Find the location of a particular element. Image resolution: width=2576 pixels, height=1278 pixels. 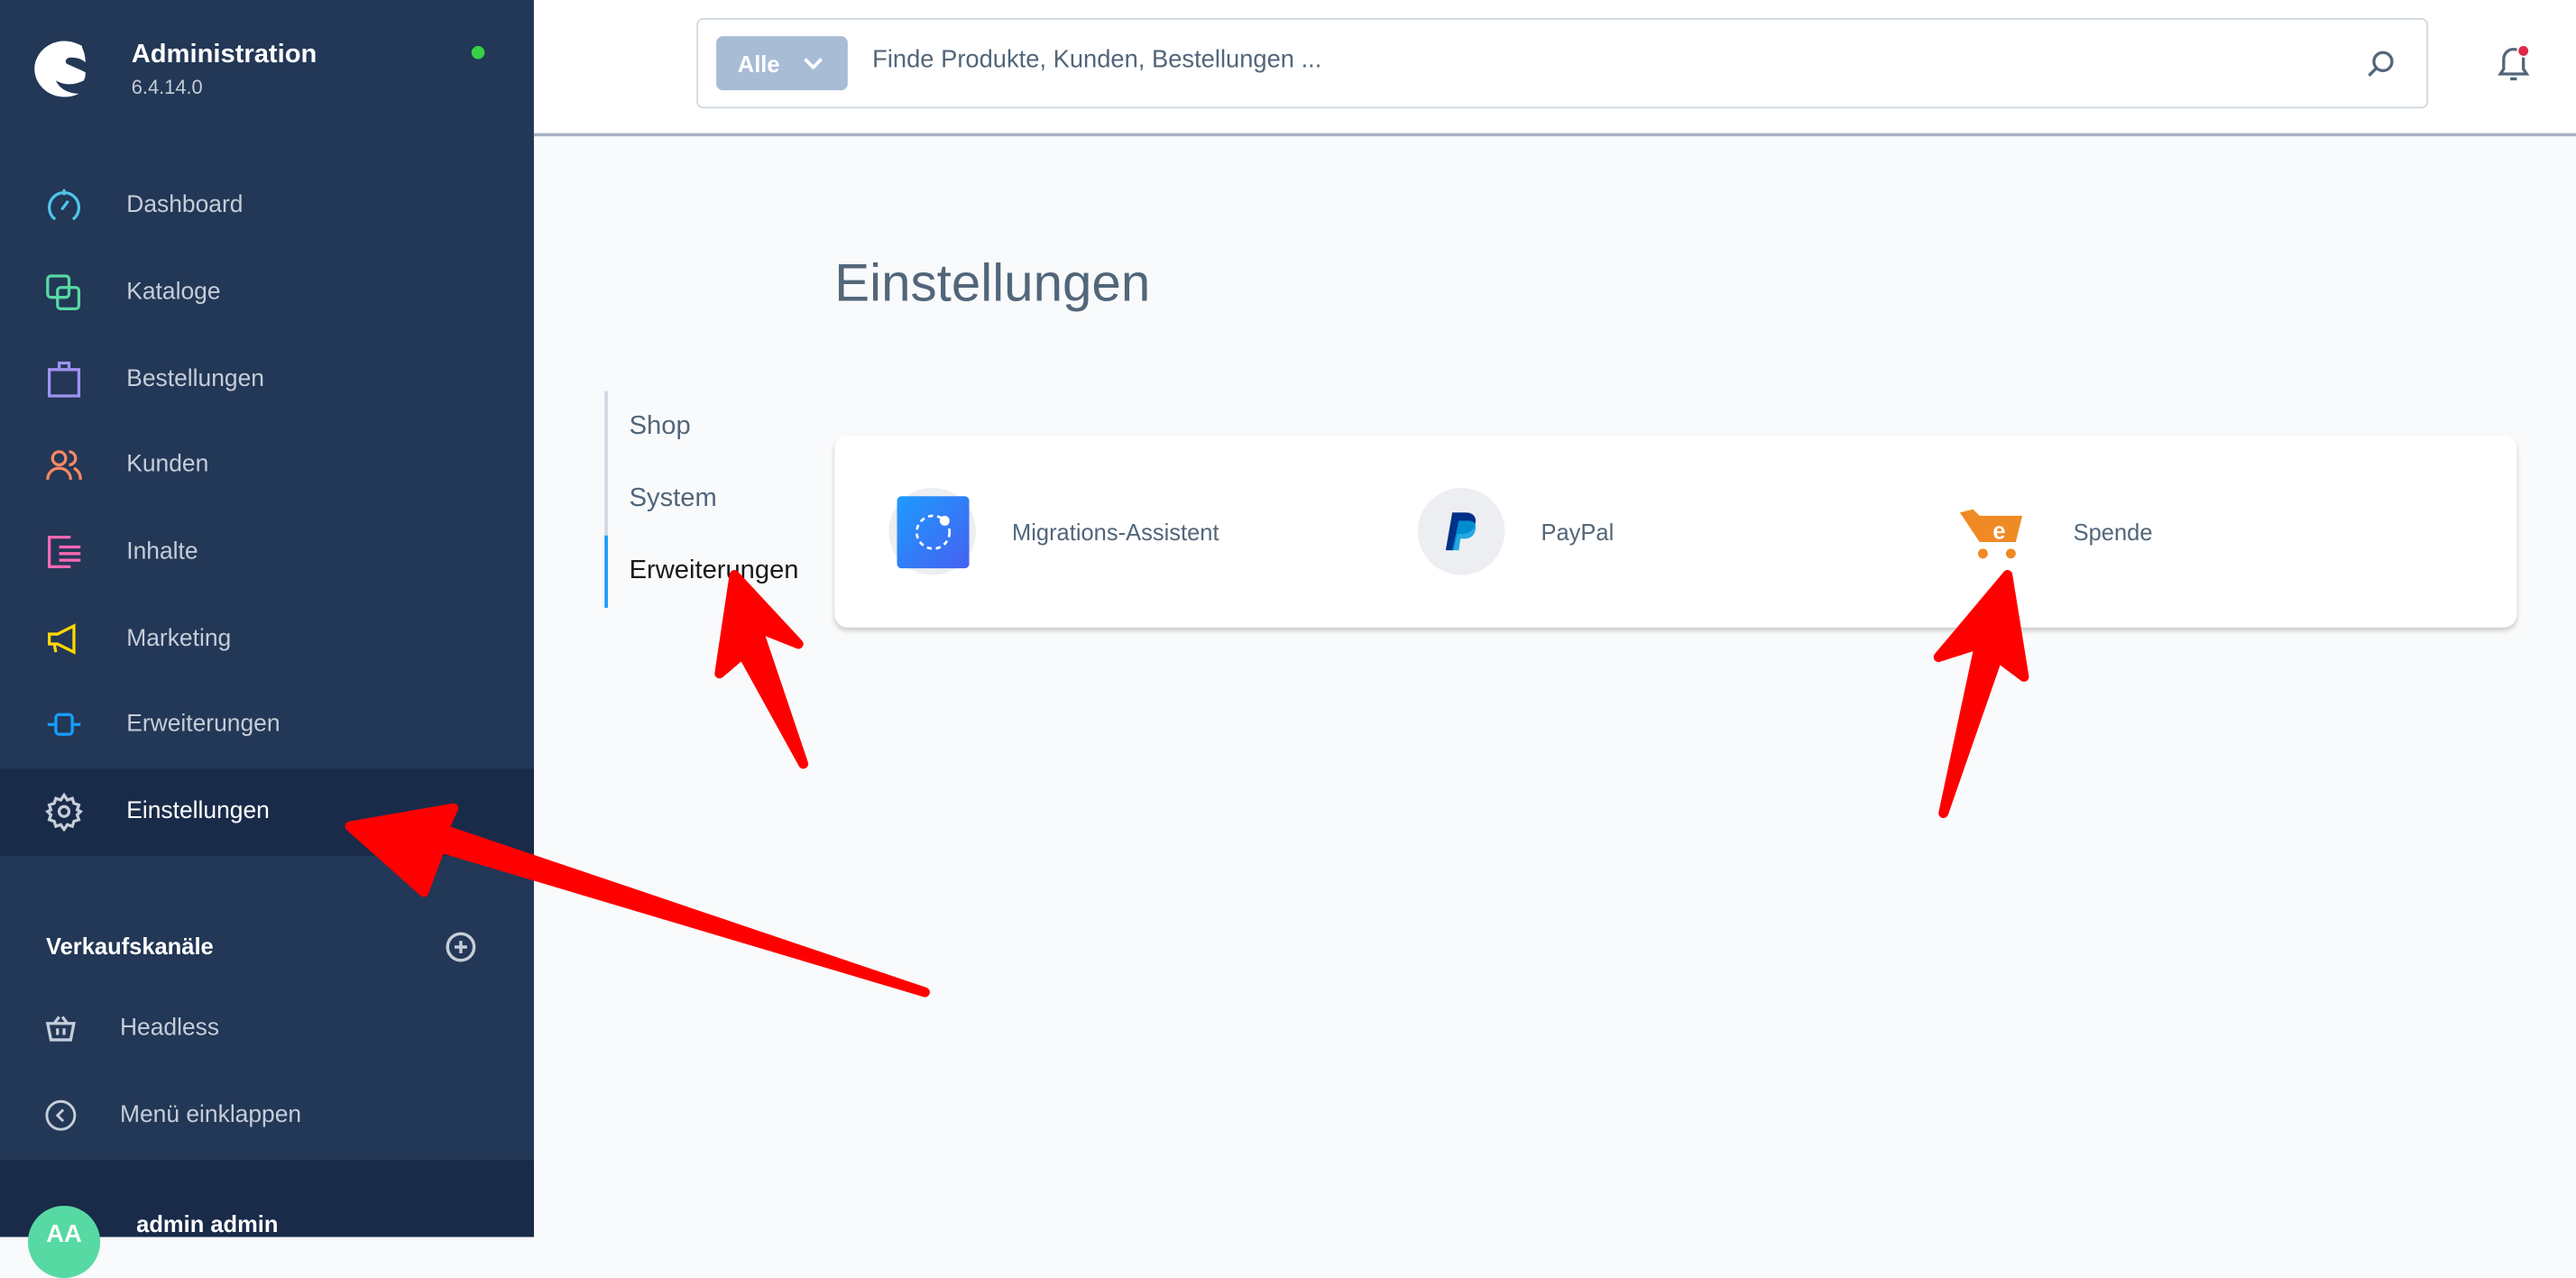

dashboard-icon is located at coordinates (64, 205).